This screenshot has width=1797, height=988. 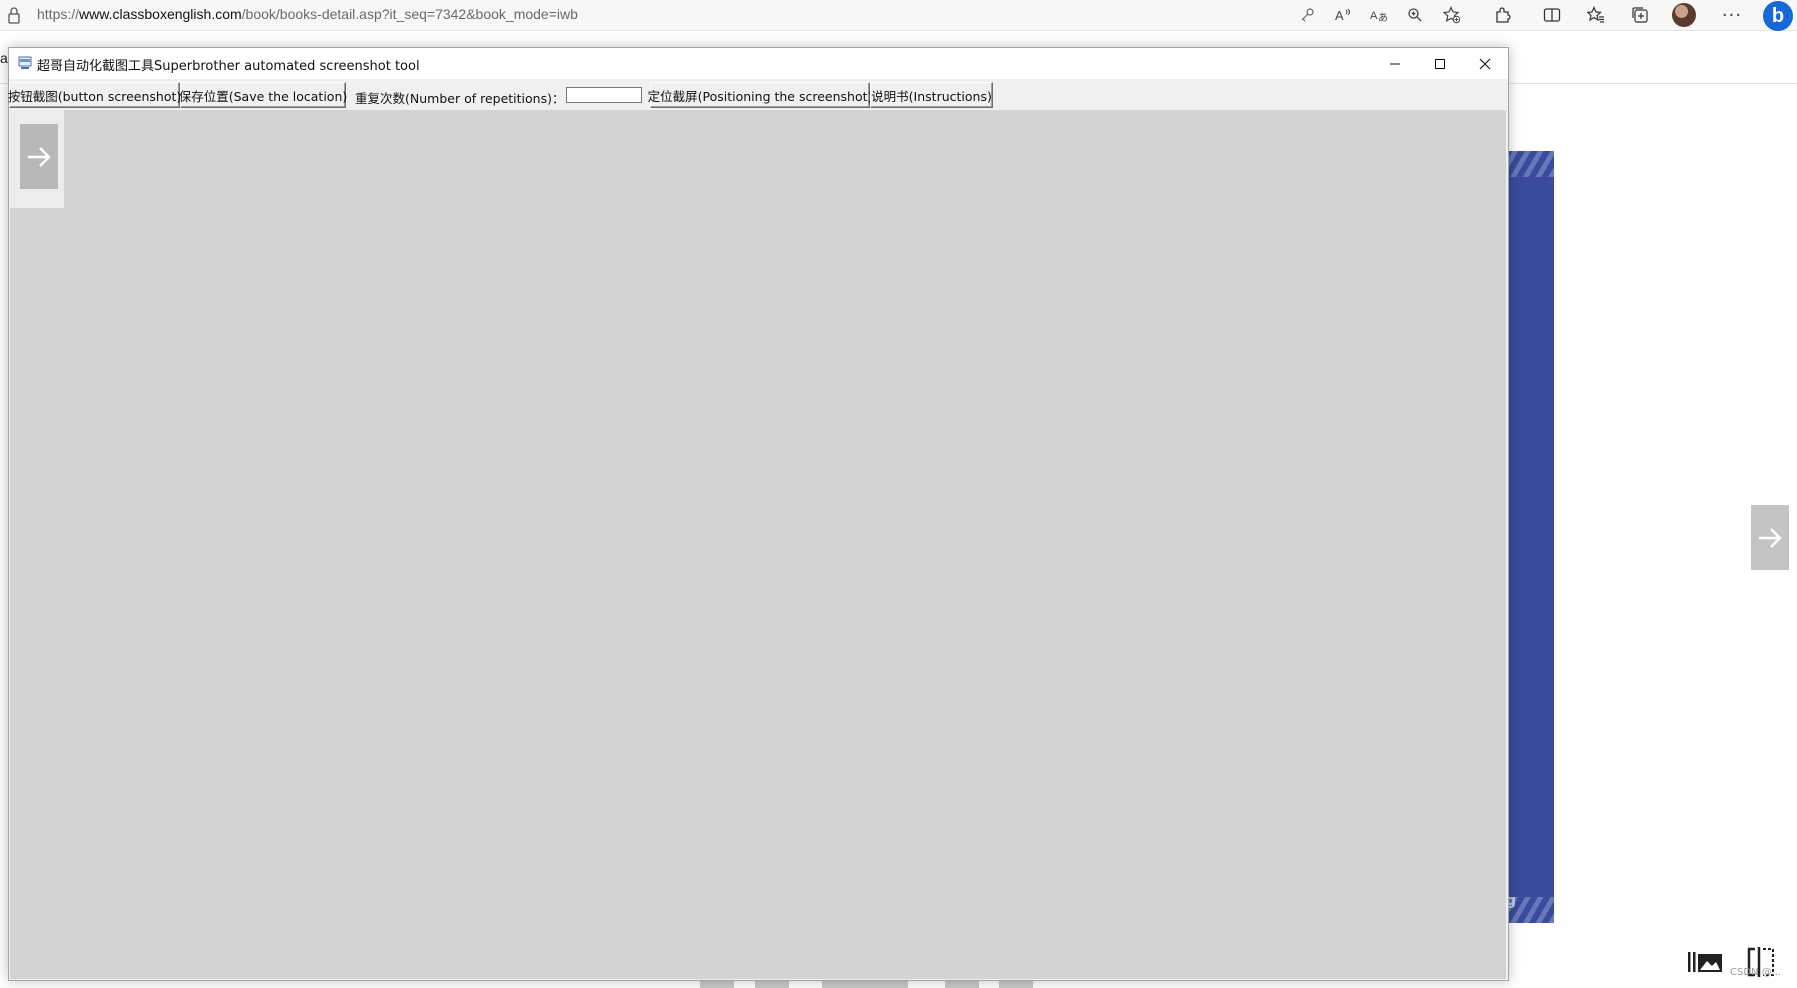 I want to click on instructions-button: 说明书(Instructions), so click(x=931, y=95).